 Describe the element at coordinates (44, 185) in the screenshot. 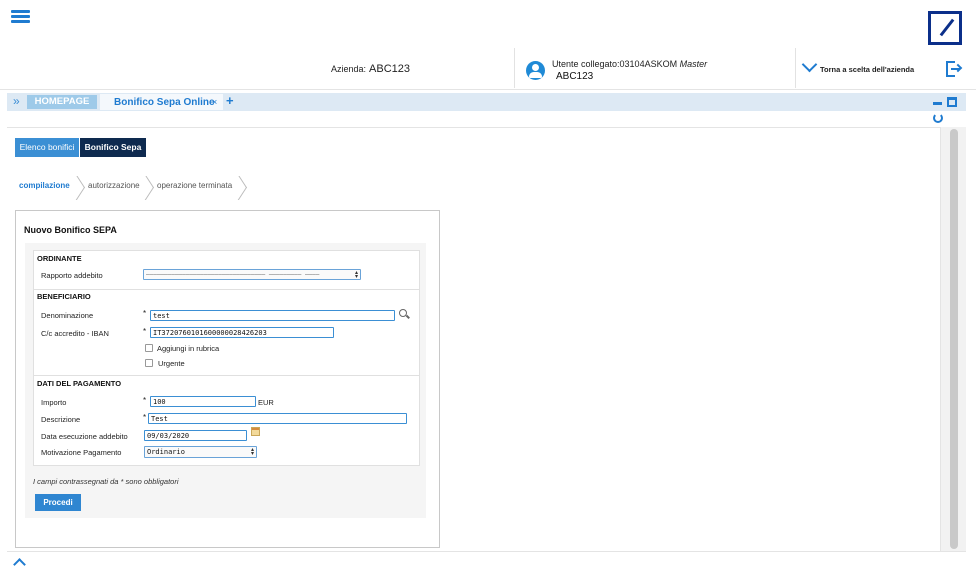

I see `step-compilazione: compilazione` at that location.